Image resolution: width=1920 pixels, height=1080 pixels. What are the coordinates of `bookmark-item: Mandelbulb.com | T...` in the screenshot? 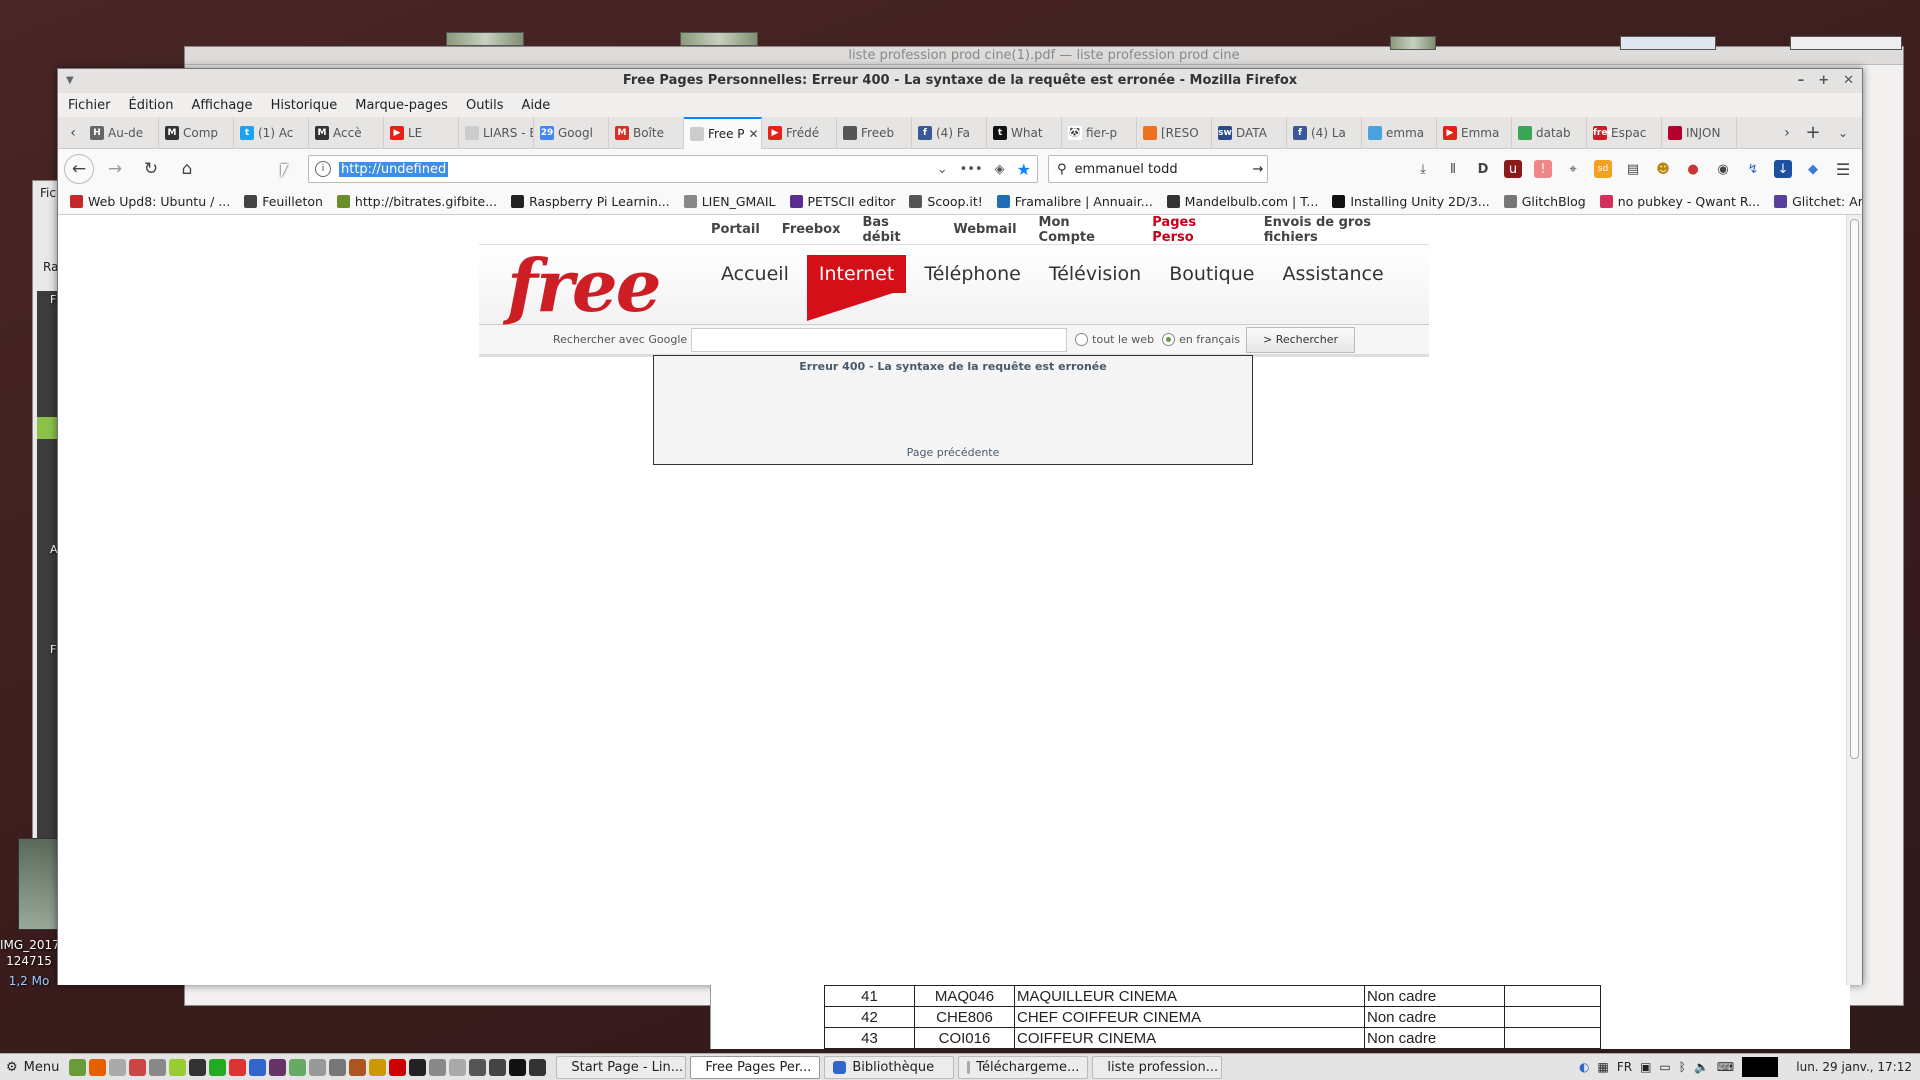 It's located at (1242, 201).